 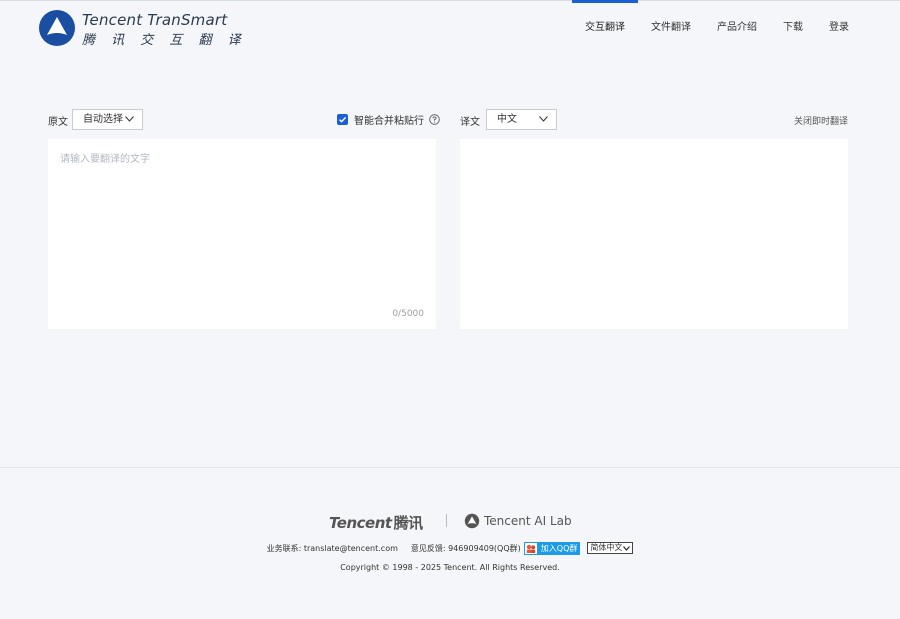 What do you see at coordinates (408, 523) in the screenshot?
I see `tencent-logo-cn: 腾讯` at bounding box center [408, 523].